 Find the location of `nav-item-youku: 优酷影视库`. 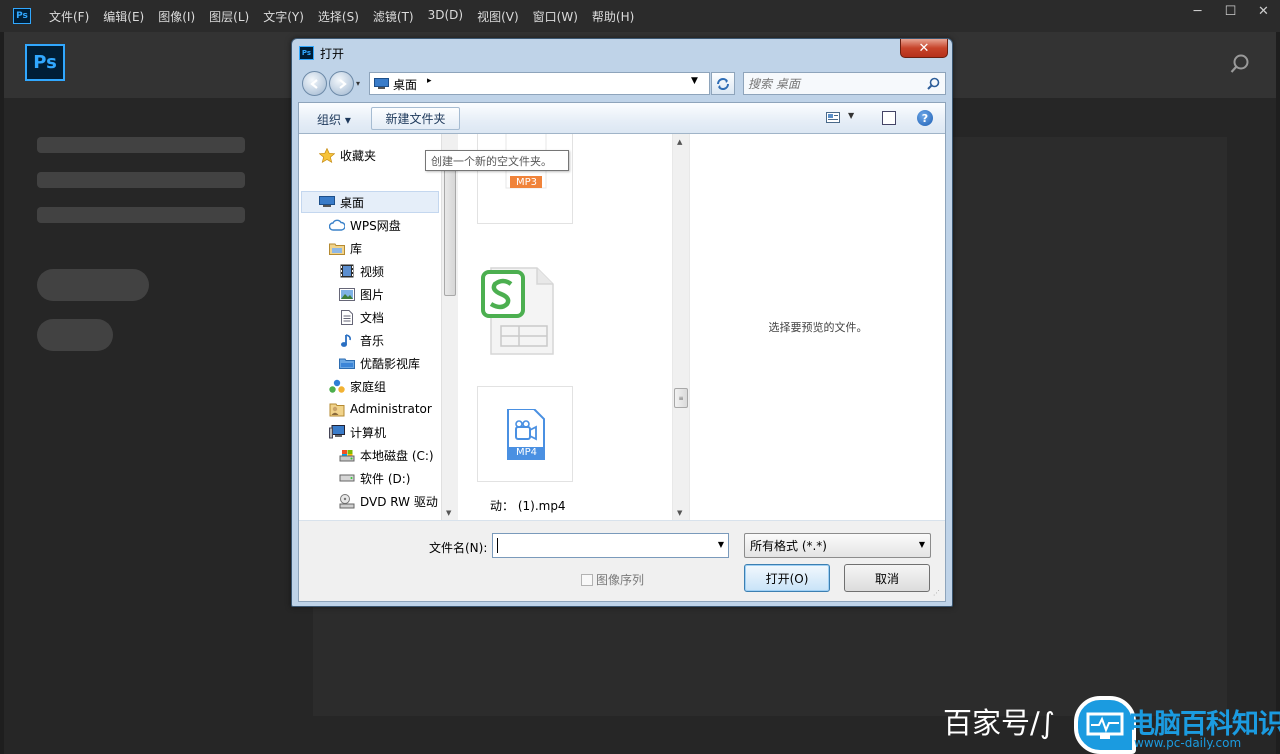

nav-item-youku: 优酷影视库 is located at coordinates (379, 363).